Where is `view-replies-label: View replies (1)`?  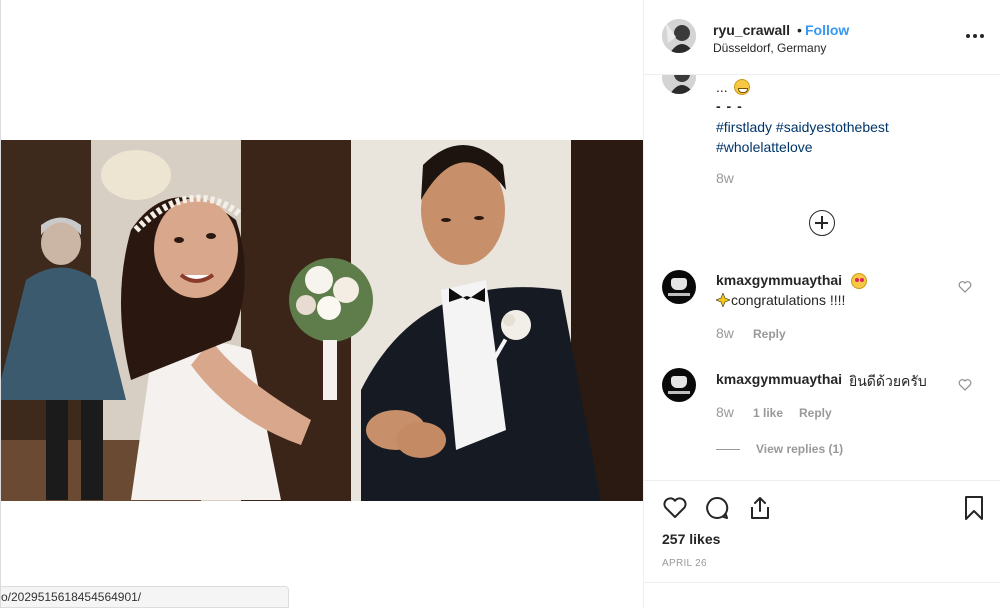
view-replies-label: View replies (1) is located at coordinates (800, 449).